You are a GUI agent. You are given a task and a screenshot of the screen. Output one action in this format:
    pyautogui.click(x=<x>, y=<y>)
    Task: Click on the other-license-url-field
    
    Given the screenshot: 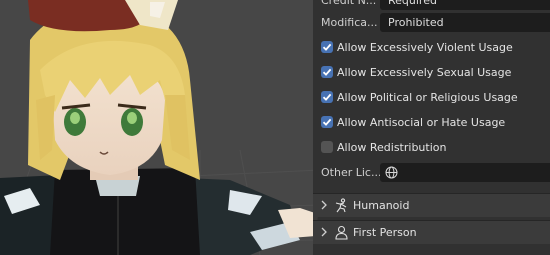 What is the action you would take?
    pyautogui.click(x=465, y=172)
    